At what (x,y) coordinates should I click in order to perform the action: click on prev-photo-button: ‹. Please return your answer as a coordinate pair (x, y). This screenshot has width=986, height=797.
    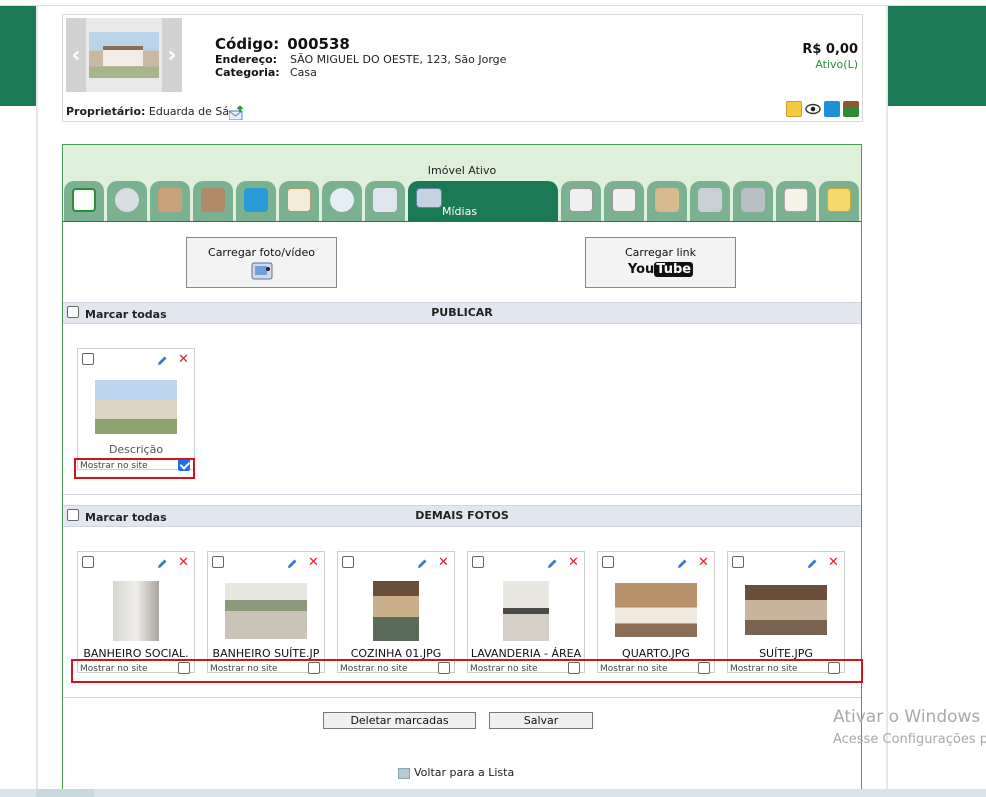
    Looking at the image, I should click on (76, 55).